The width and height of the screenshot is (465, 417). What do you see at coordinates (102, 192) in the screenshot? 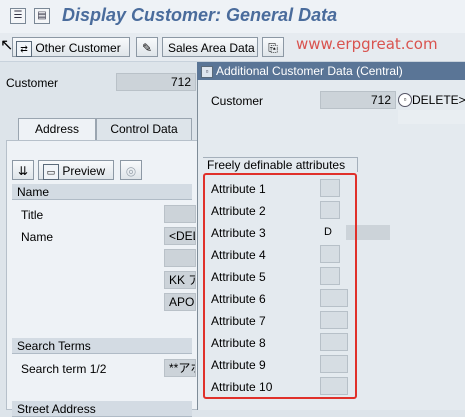
I see `name-group-header: Name` at bounding box center [102, 192].